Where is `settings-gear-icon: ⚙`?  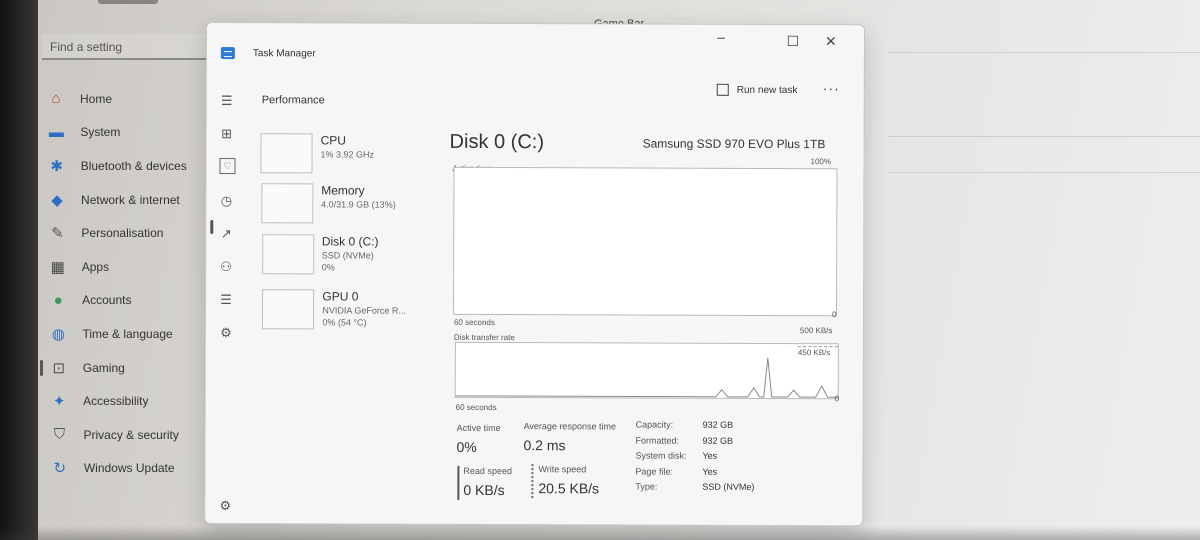 settings-gear-icon: ⚙ is located at coordinates (225, 506).